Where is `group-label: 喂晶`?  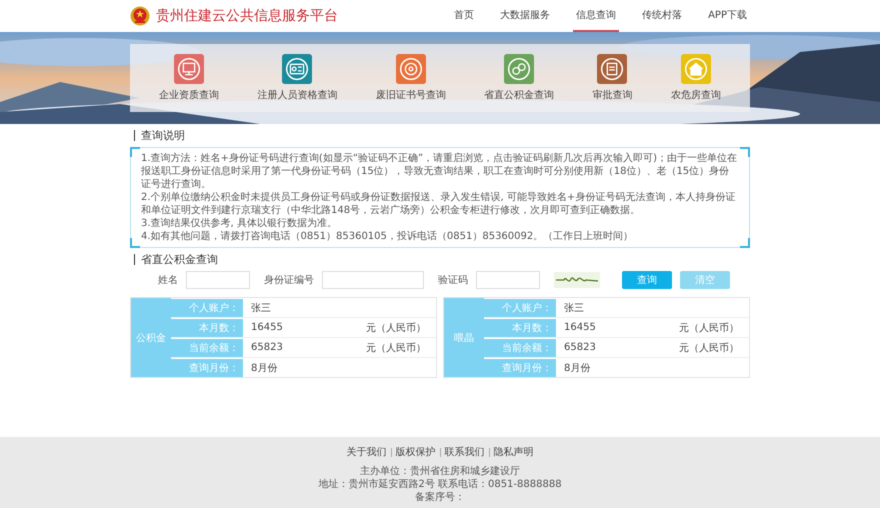 group-label: 喂晶 is located at coordinates (464, 337).